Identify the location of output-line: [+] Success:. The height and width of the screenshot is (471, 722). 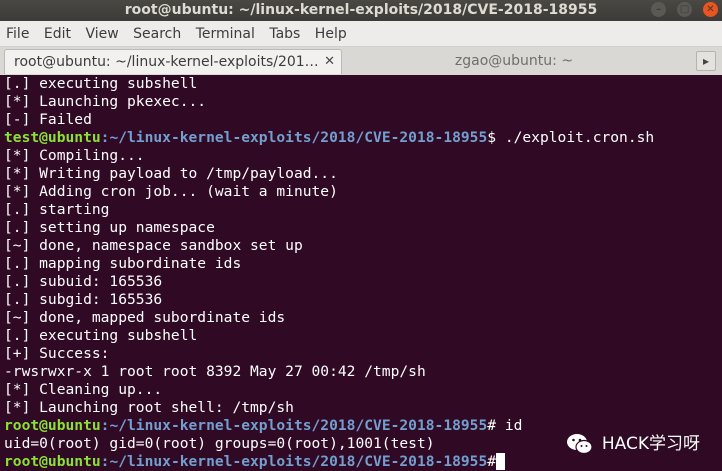
(57, 353).